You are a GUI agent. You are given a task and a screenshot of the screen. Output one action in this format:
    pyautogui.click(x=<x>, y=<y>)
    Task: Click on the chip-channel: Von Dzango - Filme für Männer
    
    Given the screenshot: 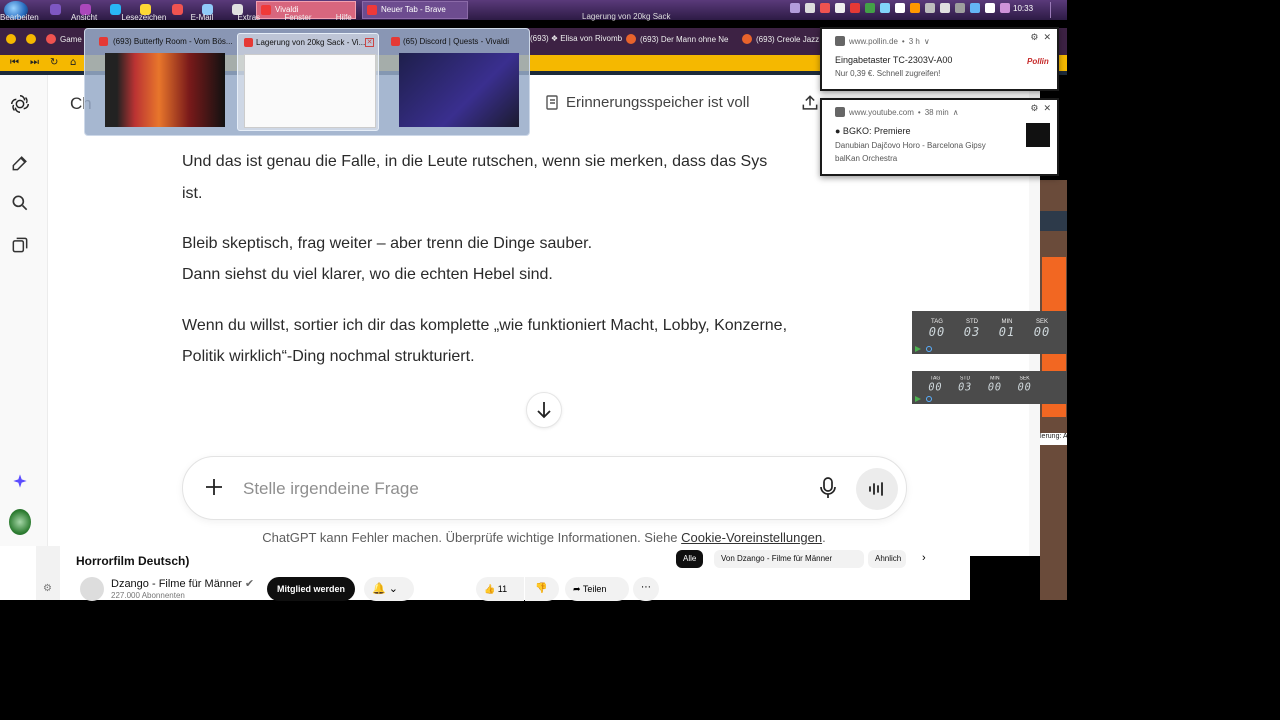 What is the action you would take?
    pyautogui.click(x=789, y=559)
    